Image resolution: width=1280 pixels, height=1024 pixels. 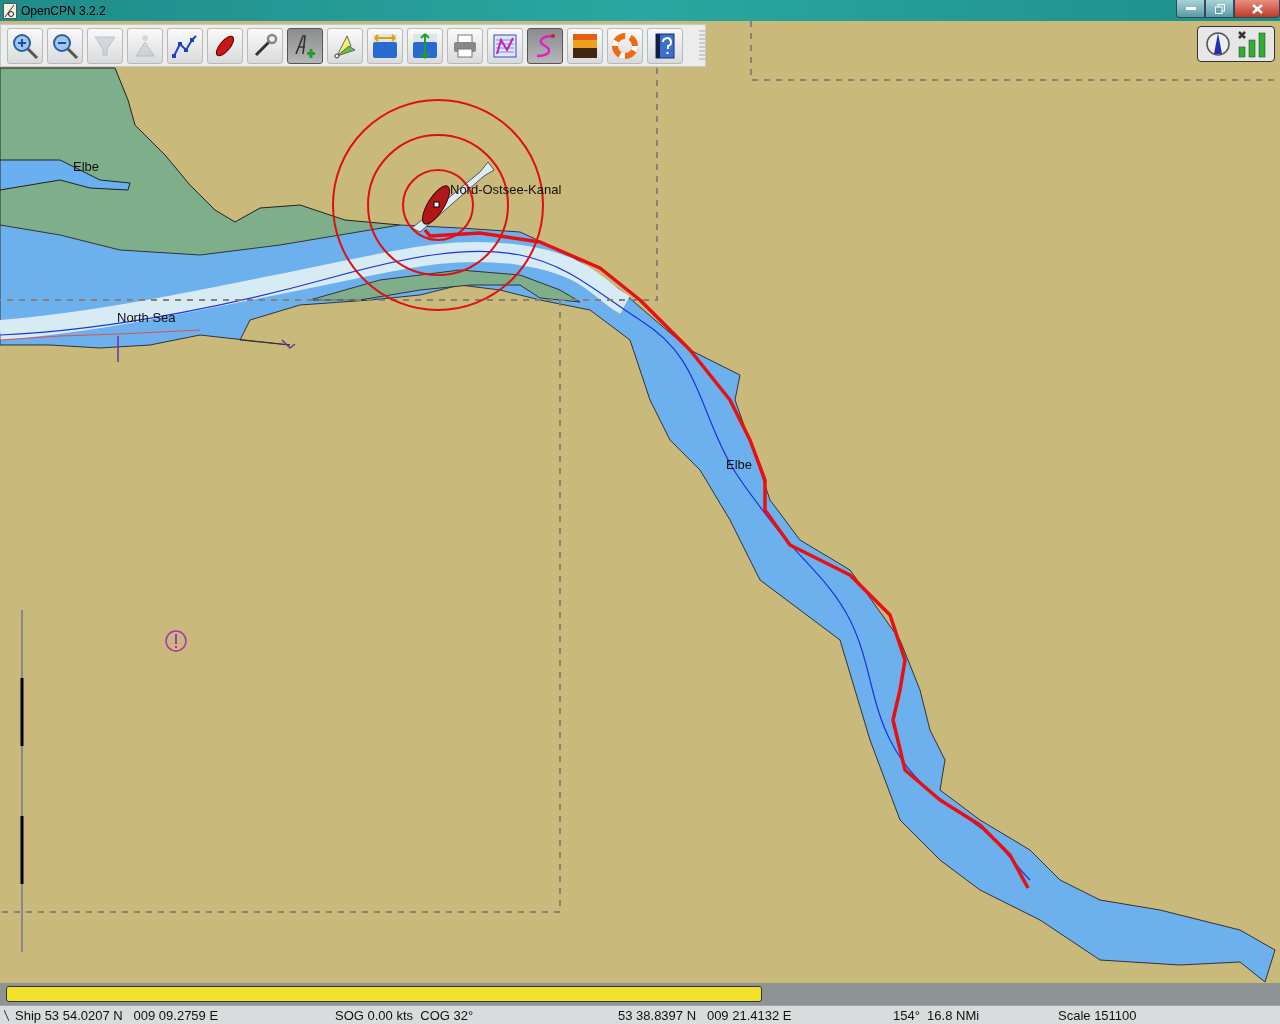 I want to click on zoom-in-icon, so click(x=25, y=45).